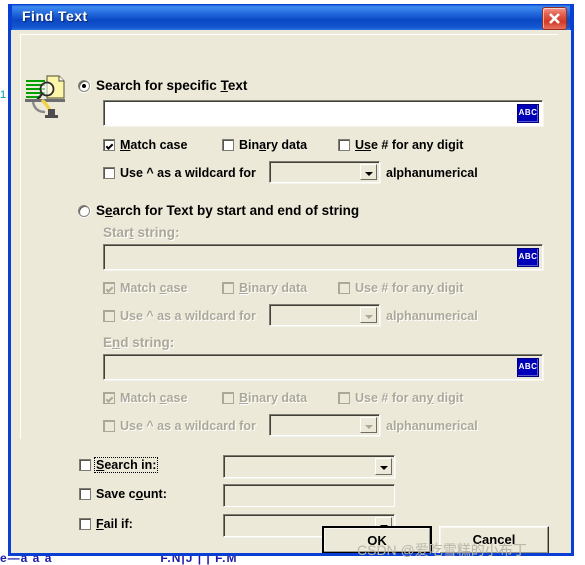 The width and height of the screenshot is (585, 565). I want to click on label-start-string: Start string:, so click(141, 233).